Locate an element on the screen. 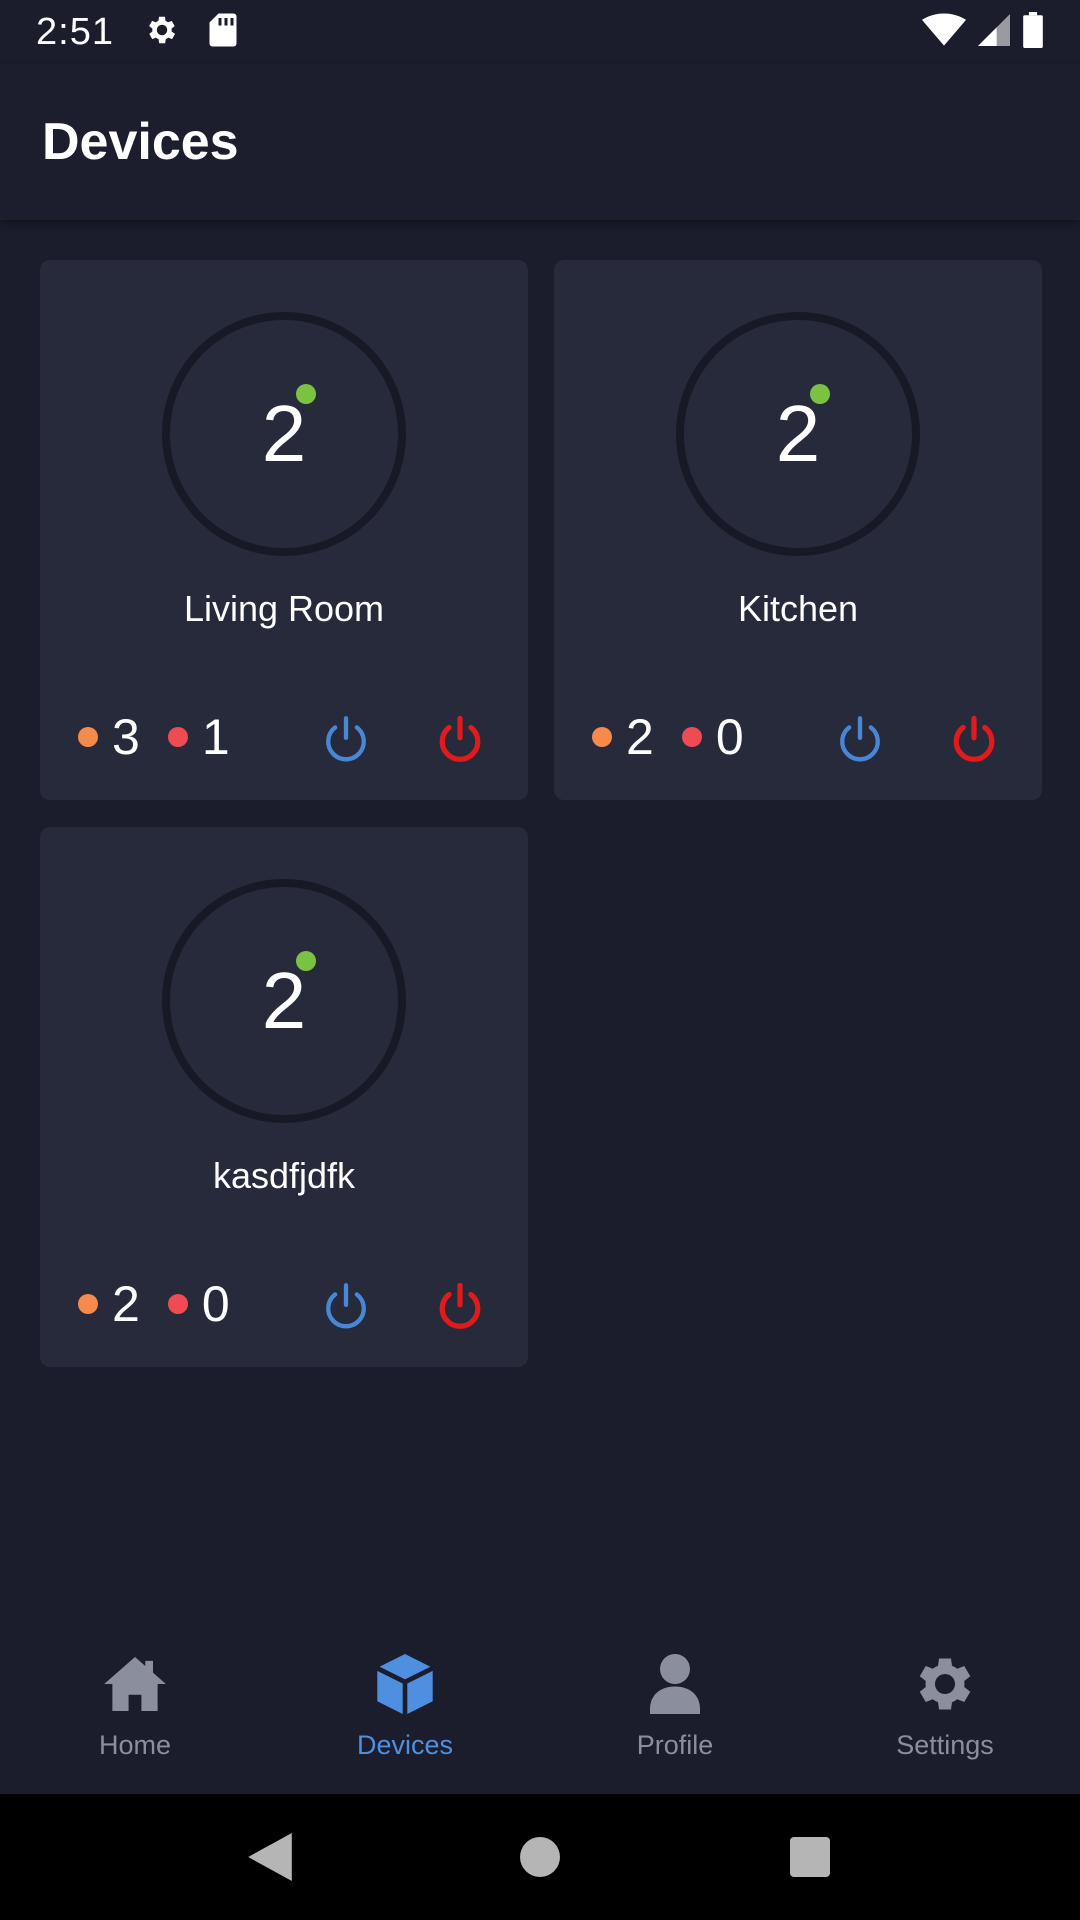  system-nav-bar is located at coordinates (540, 1857).